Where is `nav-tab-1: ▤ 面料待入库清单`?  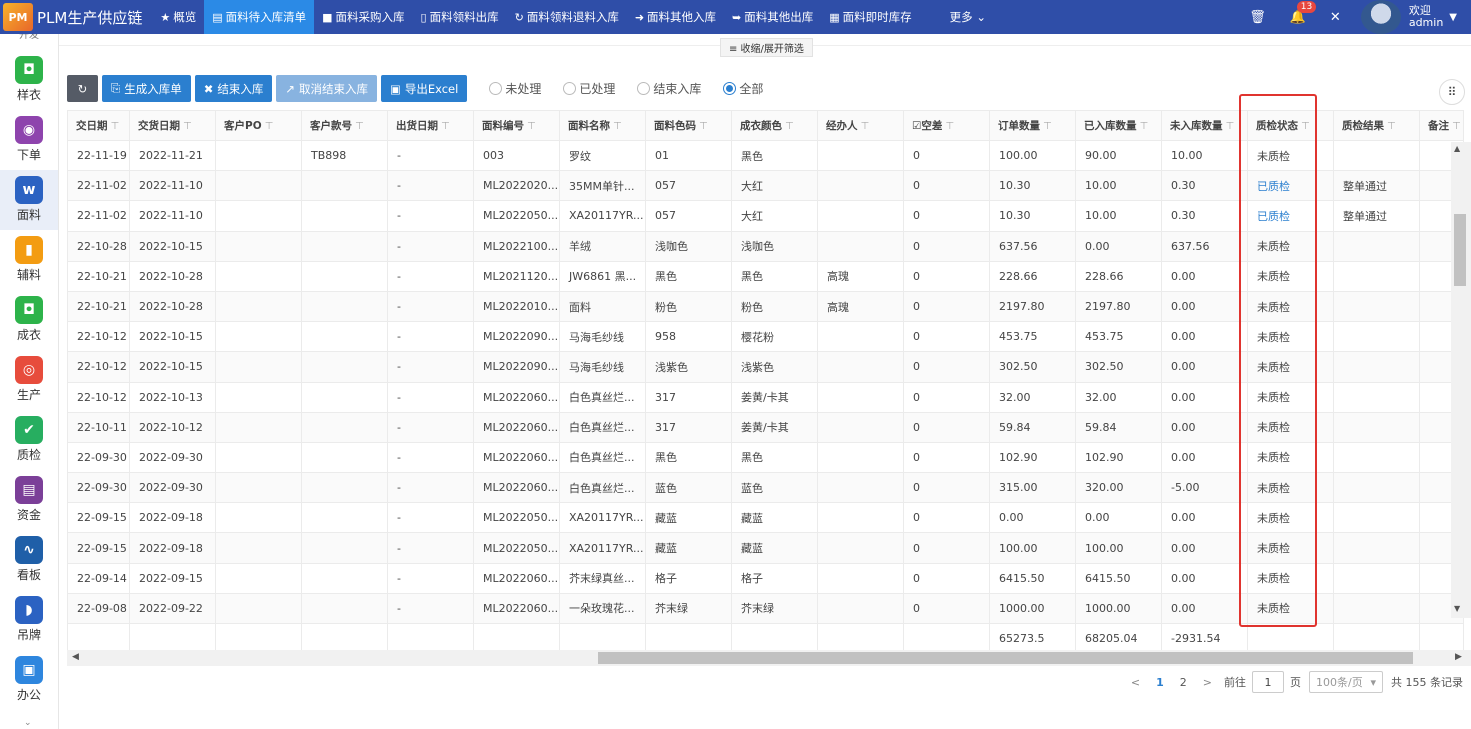
nav-tab-1: ▤ 面料待入库清单 is located at coordinates (259, 17).